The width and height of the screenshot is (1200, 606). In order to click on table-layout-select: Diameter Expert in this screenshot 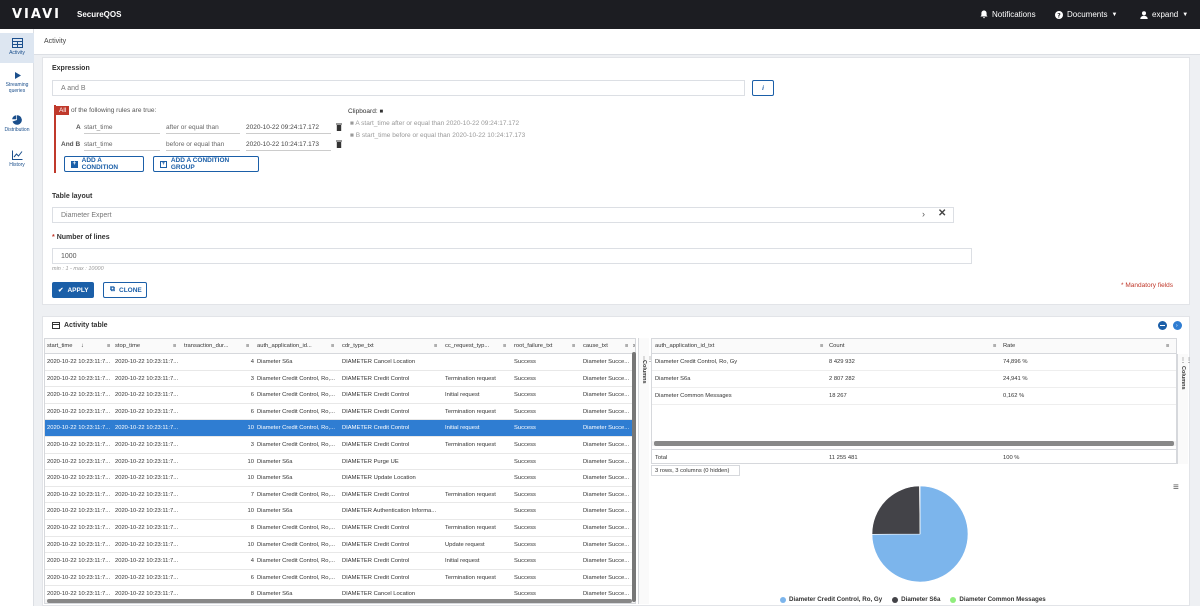, I will do `click(503, 215)`.